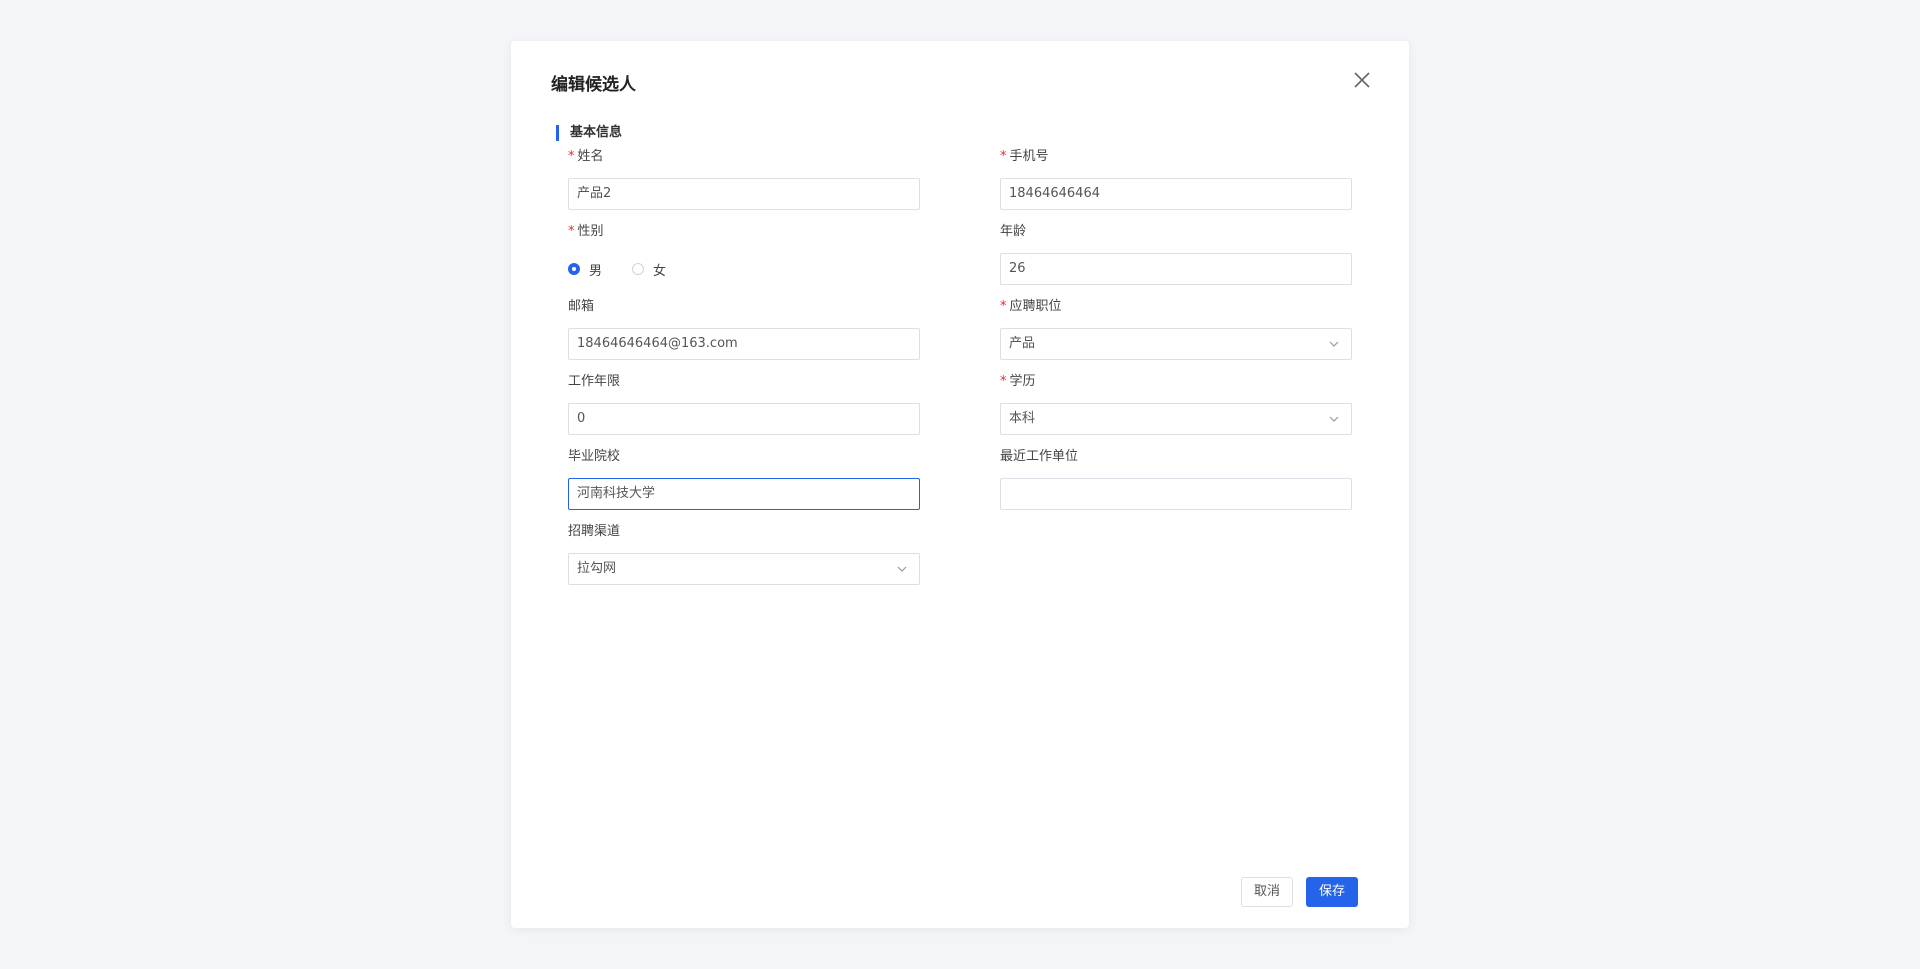  I want to click on gender-label: * 性别, so click(586, 231).